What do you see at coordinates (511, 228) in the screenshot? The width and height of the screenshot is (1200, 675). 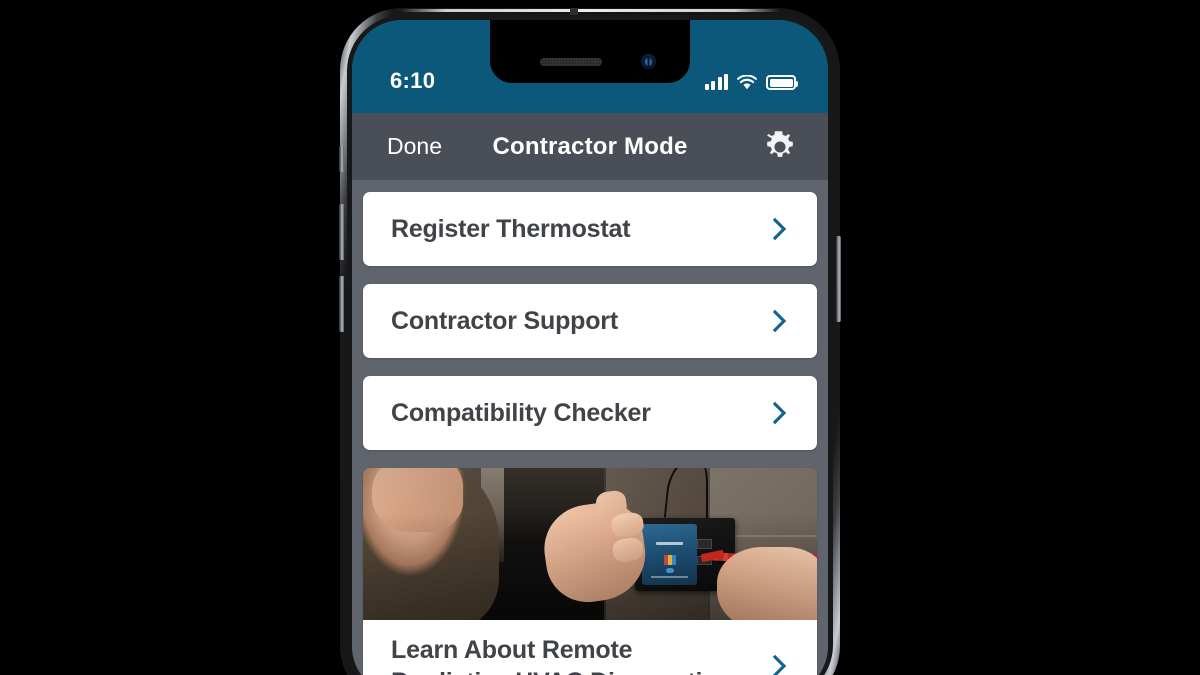 I see `list-item-label: Register Thermostat` at bounding box center [511, 228].